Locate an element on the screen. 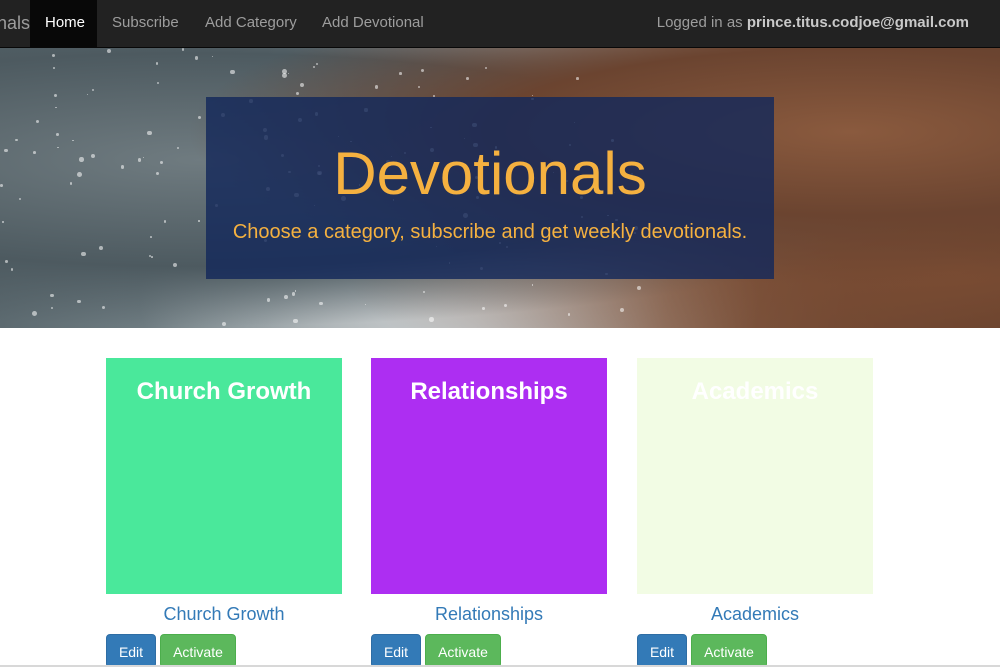 This screenshot has height=667, width=1000. category-card-academics: Academics Academics Edit Activate is located at coordinates (755, 512).